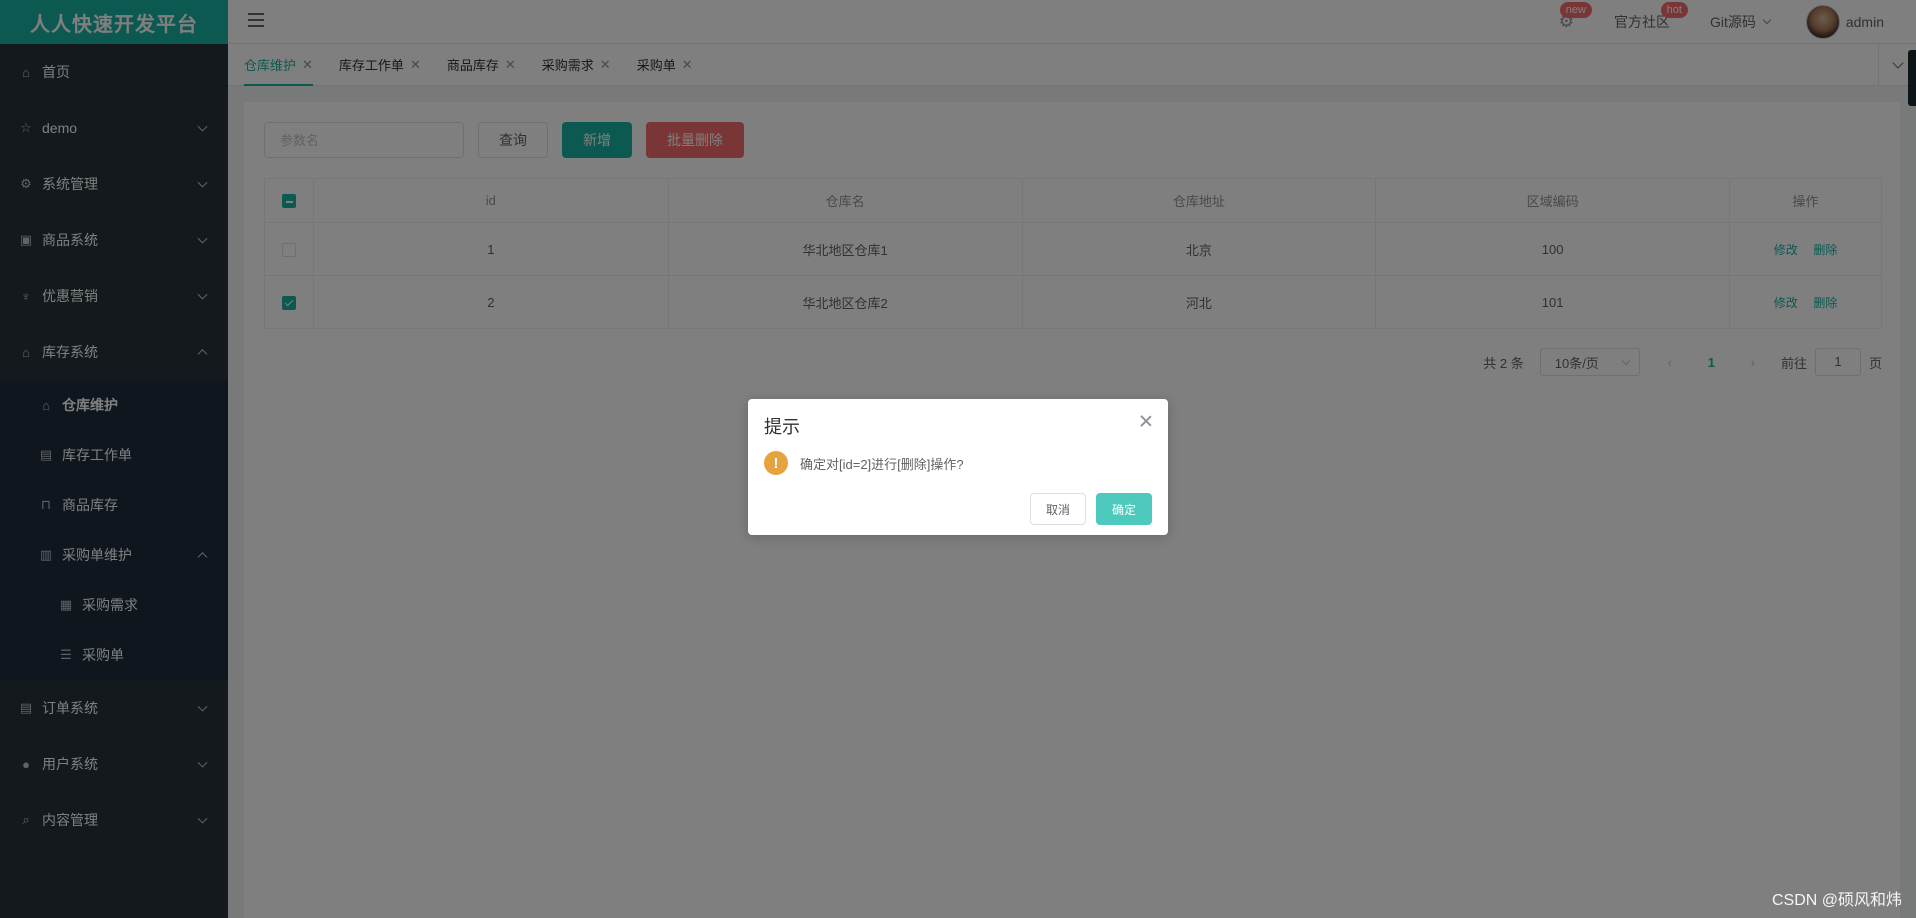 This screenshot has height=918, width=1916. Describe the element at coordinates (782, 427) in the screenshot. I see `dialog-title: 提示` at that location.